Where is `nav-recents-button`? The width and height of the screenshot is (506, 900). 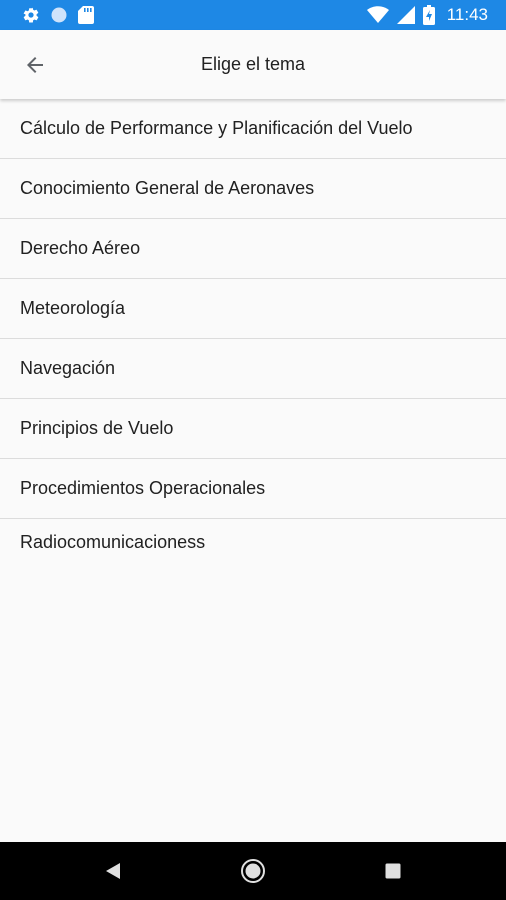 nav-recents-button is located at coordinates (393, 871).